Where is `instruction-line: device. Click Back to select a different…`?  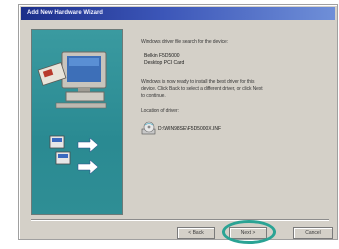 instruction-line: device. Click Back to select a different… is located at coordinates (202, 89).